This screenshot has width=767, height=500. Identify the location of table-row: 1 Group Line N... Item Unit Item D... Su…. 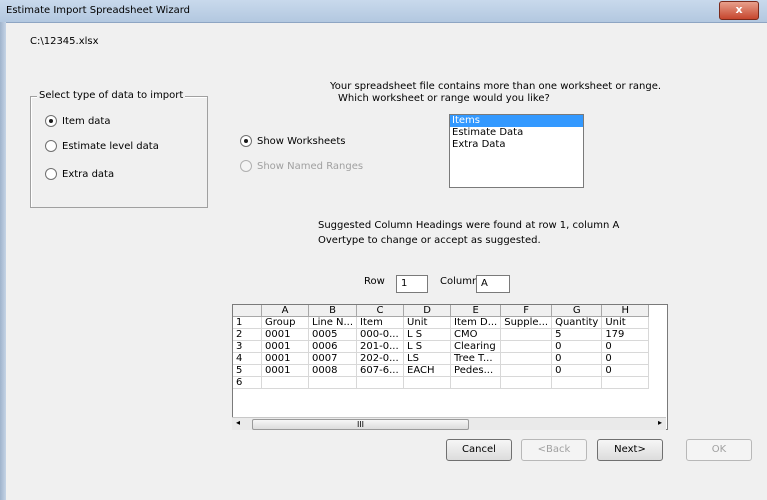
(441, 322).